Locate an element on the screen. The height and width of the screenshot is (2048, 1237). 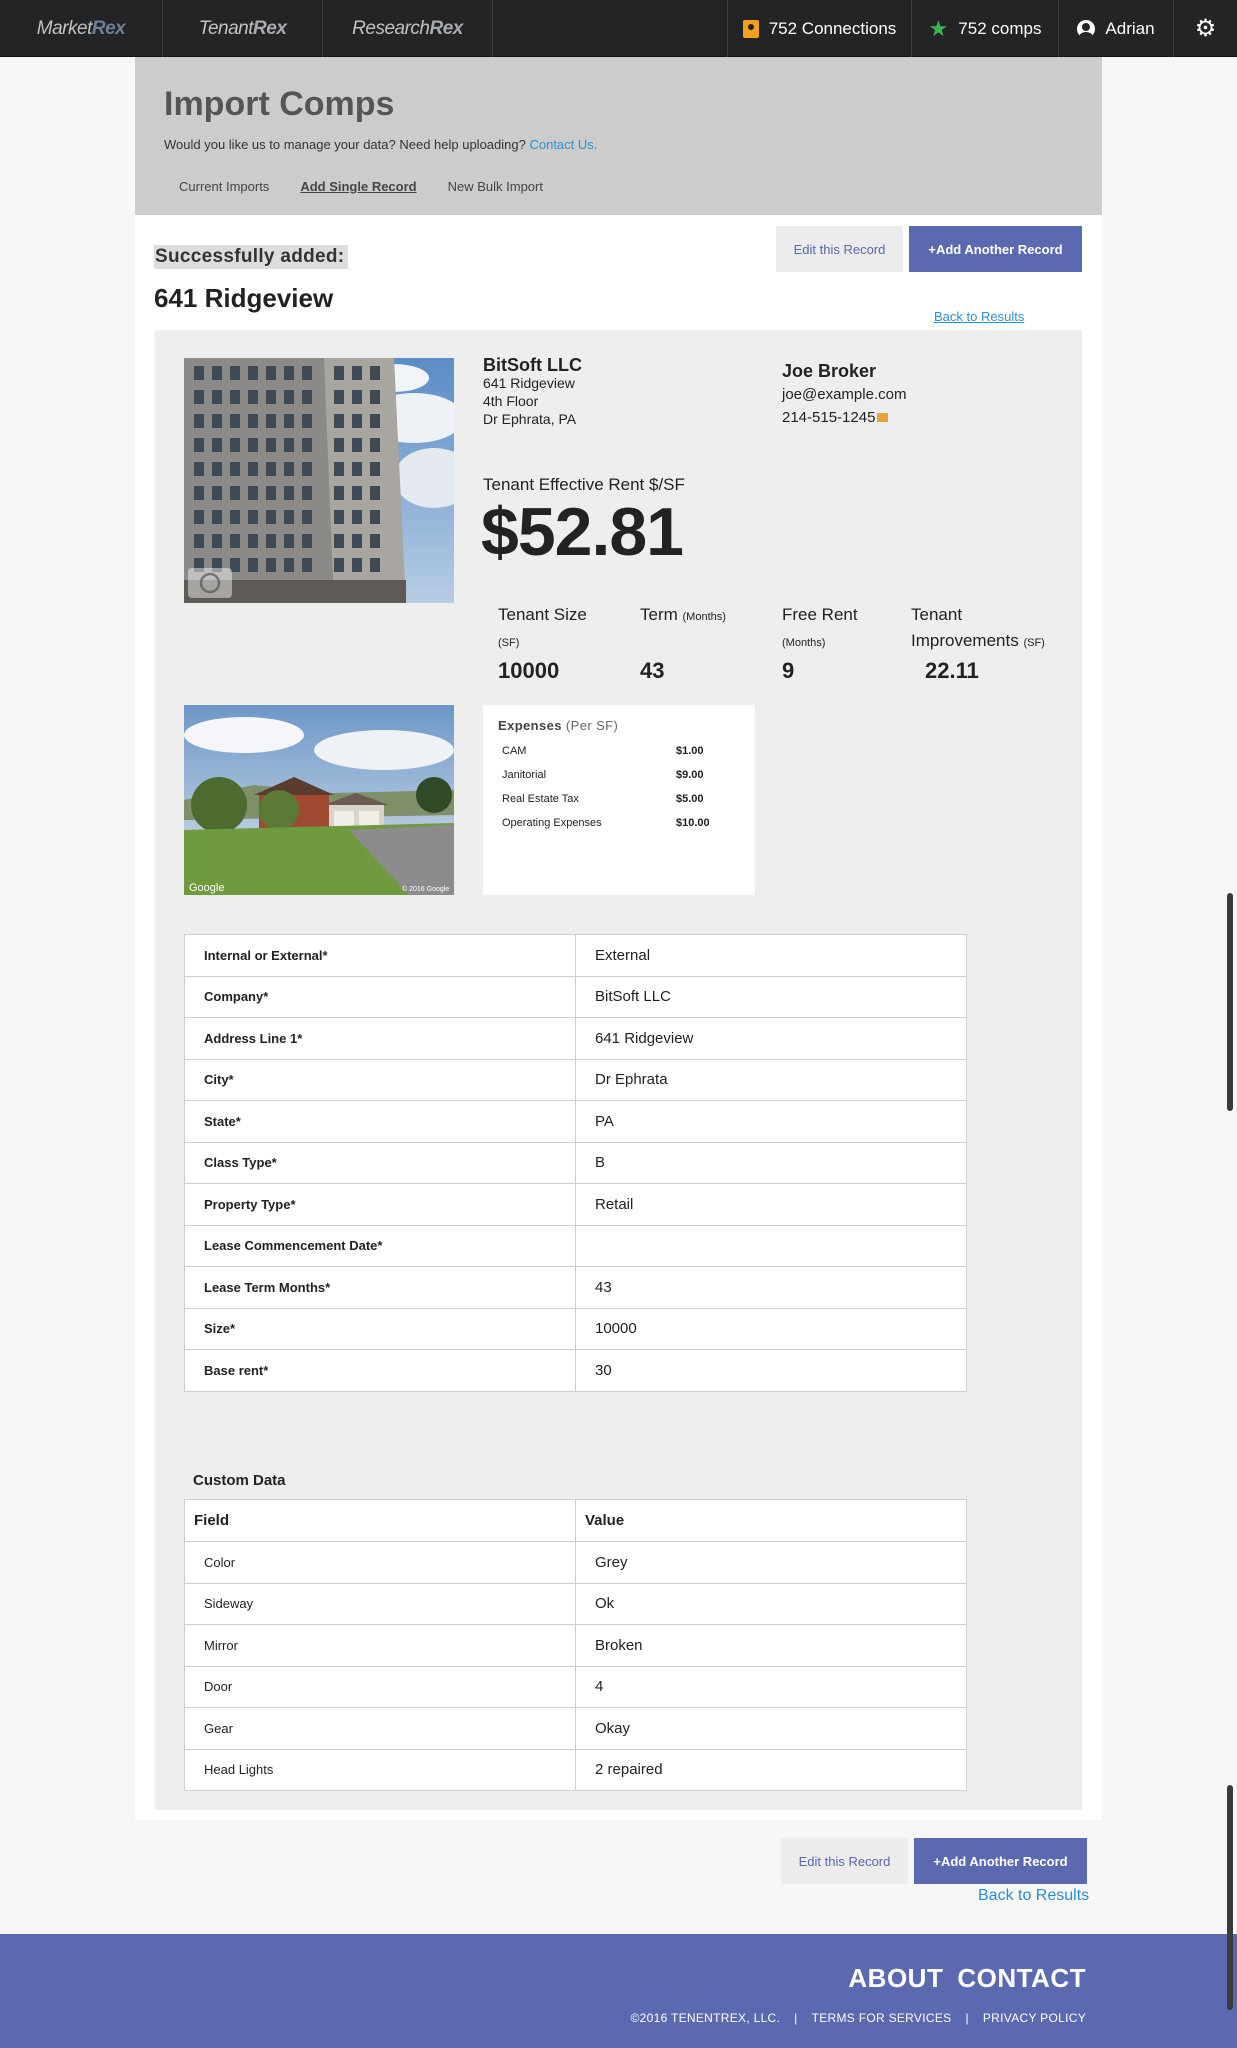
broker-email: joe@example.com is located at coordinates (844, 394).